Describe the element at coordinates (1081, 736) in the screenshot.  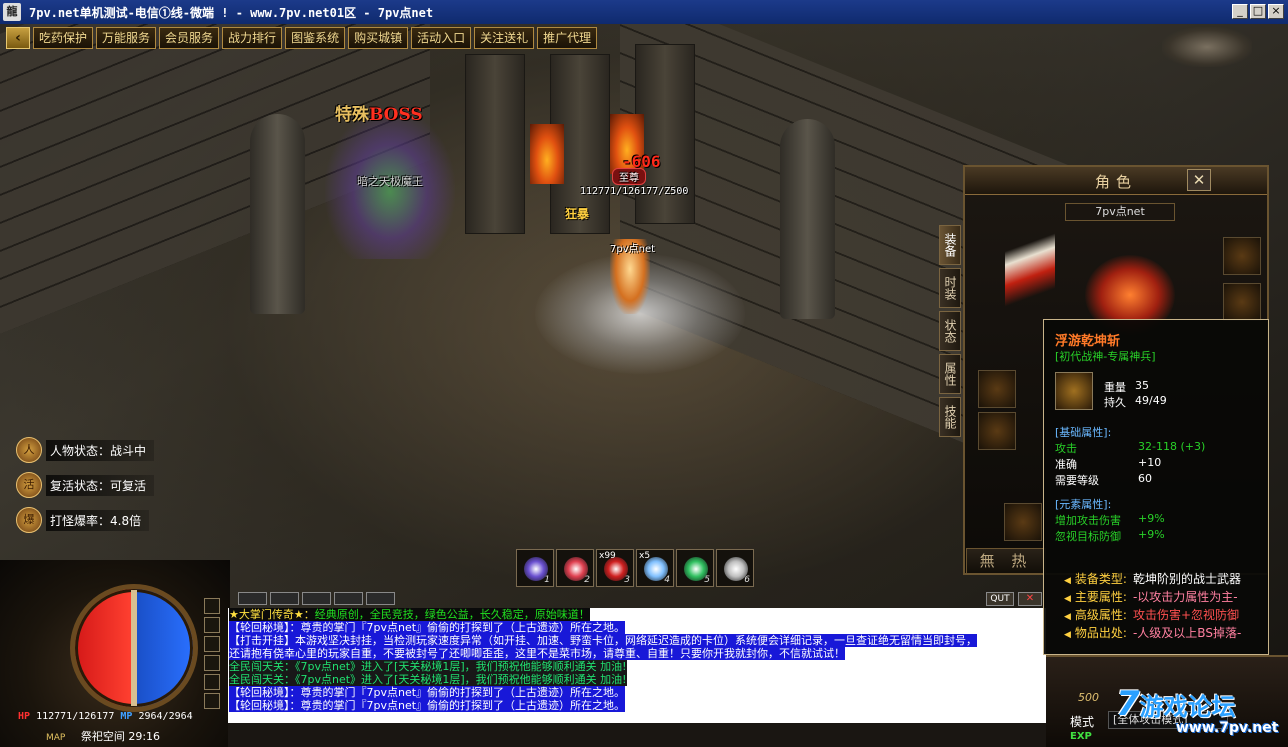
I see `exp-label: EXP` at that location.